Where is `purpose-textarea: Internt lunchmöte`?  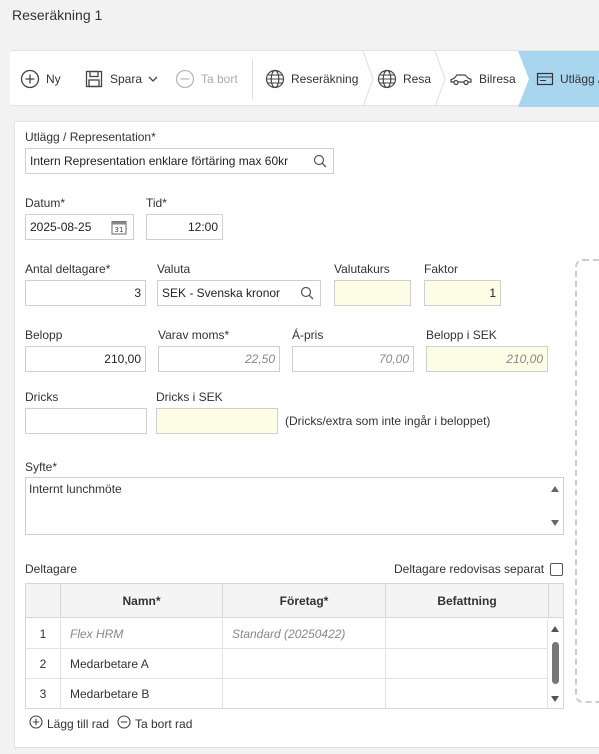
purpose-textarea: Internt lunchmöte is located at coordinates (294, 506).